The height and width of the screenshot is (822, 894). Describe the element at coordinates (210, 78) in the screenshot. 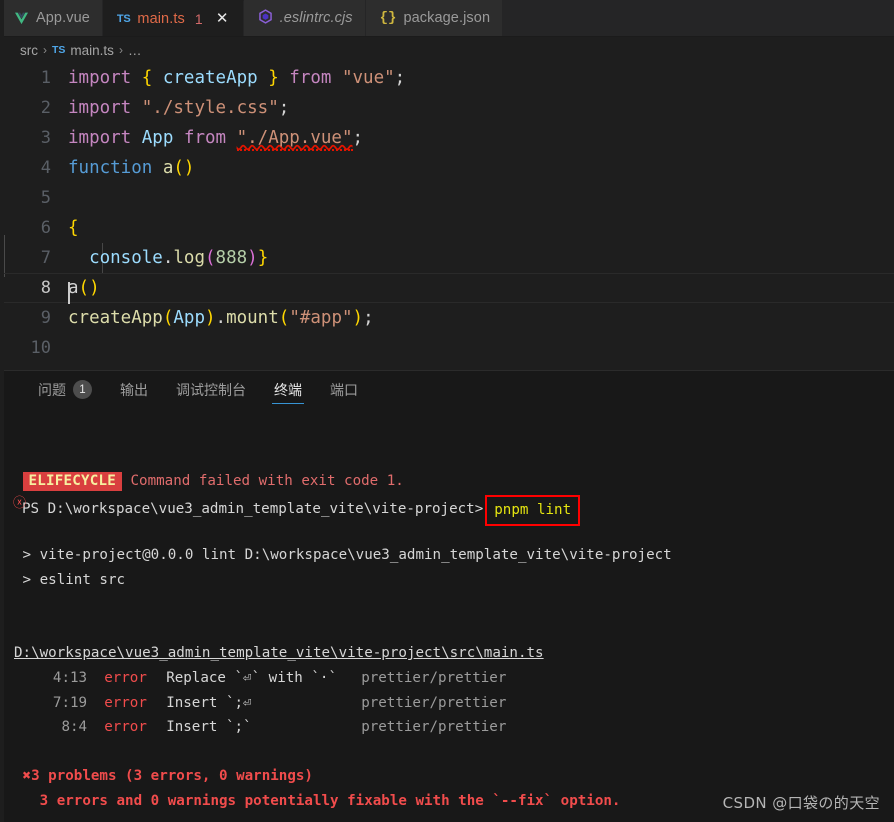

I see `code-token: createApp` at that location.